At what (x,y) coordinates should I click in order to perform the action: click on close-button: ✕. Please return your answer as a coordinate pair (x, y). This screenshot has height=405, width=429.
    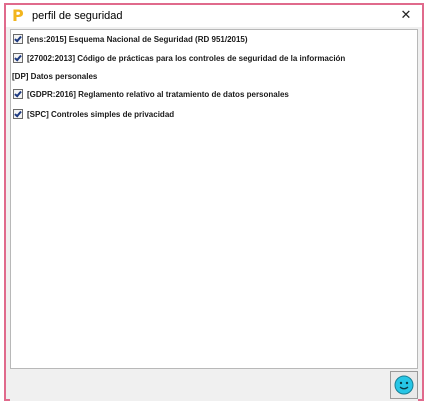
    Looking at the image, I should click on (406, 16).